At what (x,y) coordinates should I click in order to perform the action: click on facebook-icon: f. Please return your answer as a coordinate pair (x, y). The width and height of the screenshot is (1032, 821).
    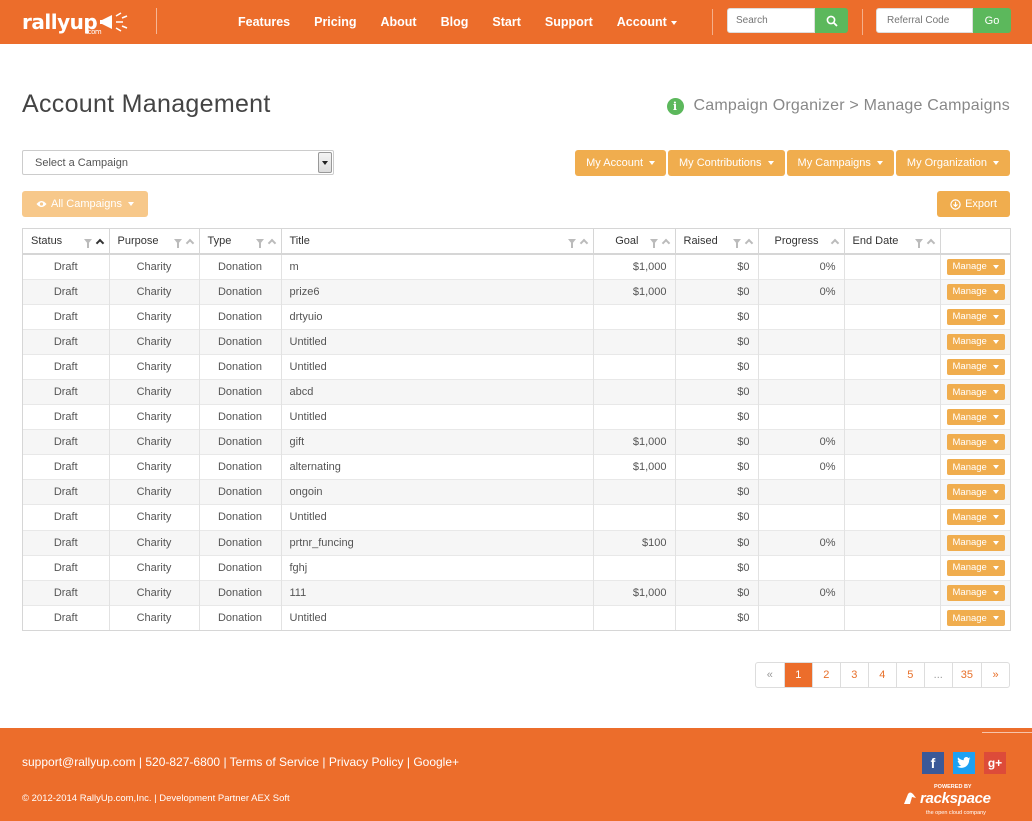
    Looking at the image, I should click on (933, 763).